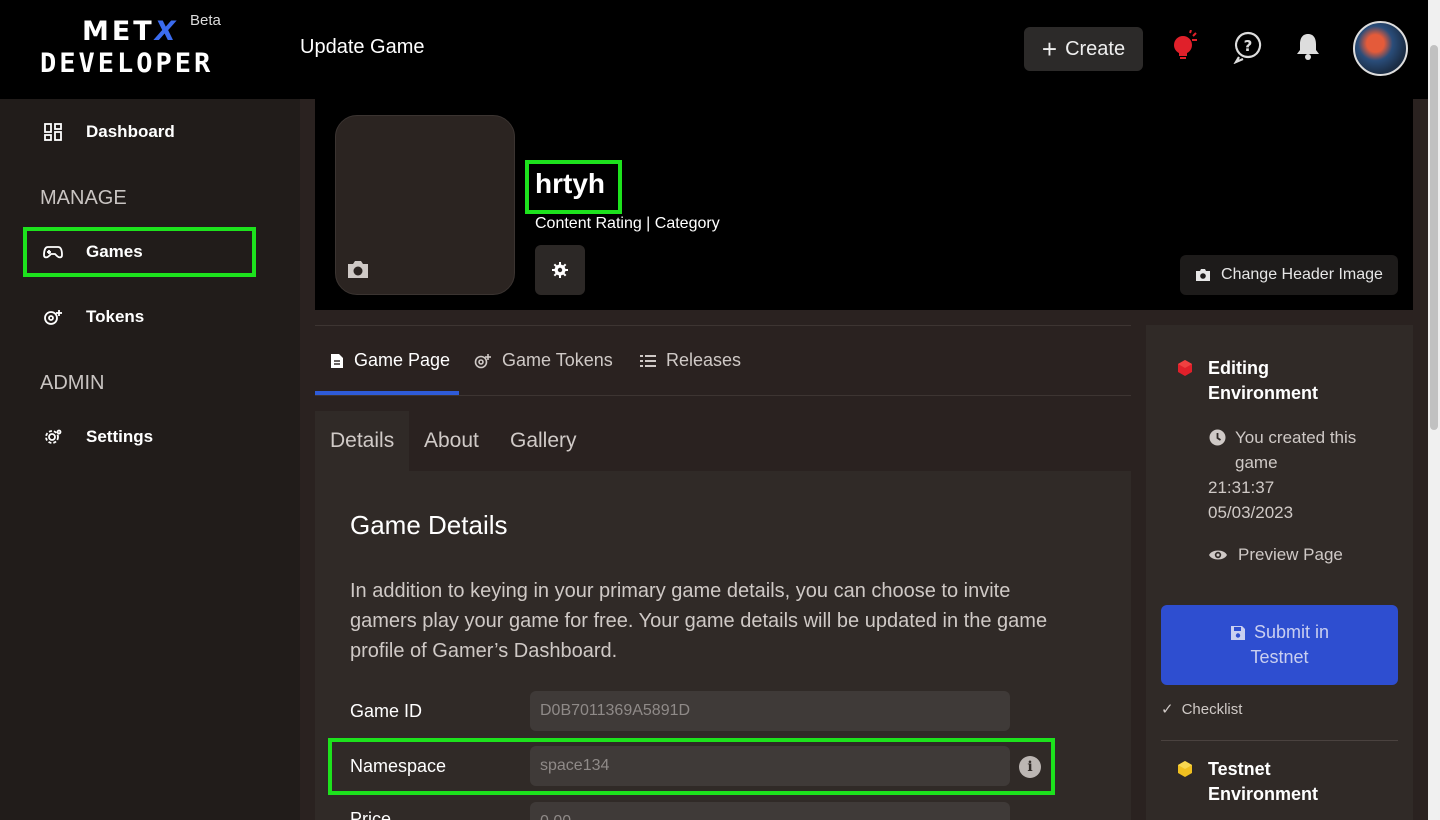  I want to click on sidebar-item-games: Games, so click(91, 252).